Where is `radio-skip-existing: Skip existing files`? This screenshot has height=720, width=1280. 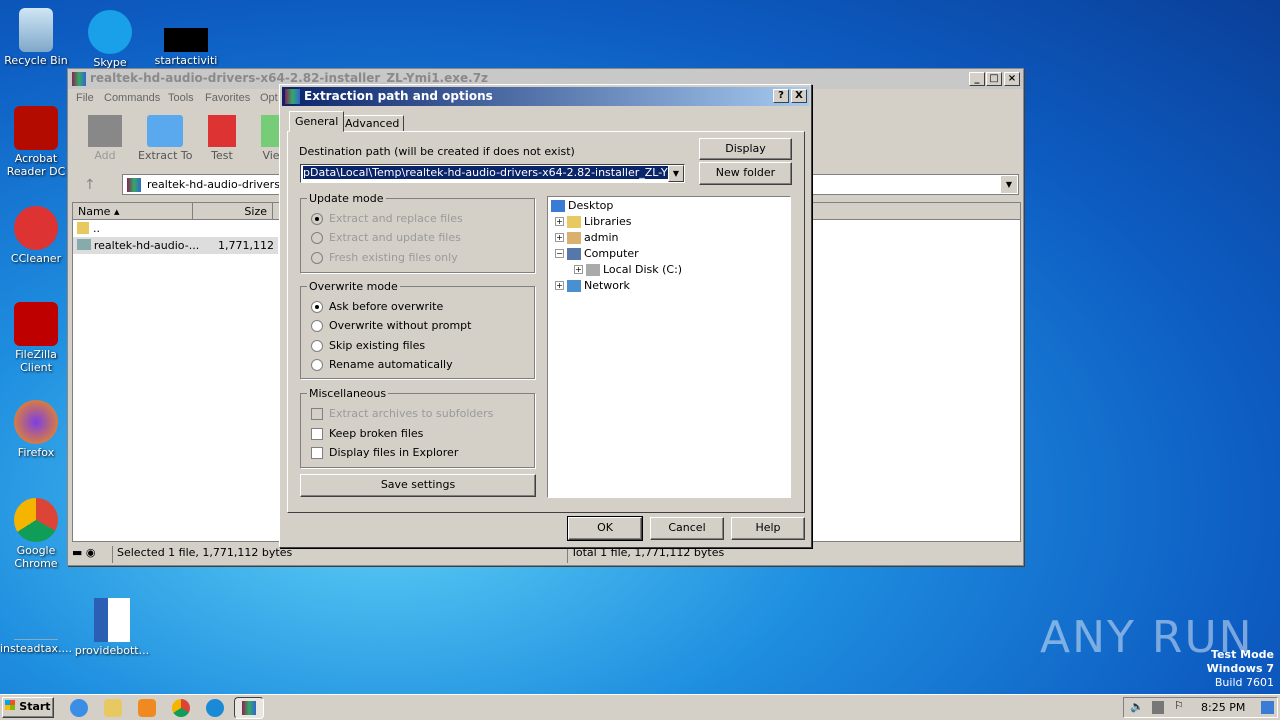
radio-skip-existing: Skip existing files is located at coordinates (368, 345).